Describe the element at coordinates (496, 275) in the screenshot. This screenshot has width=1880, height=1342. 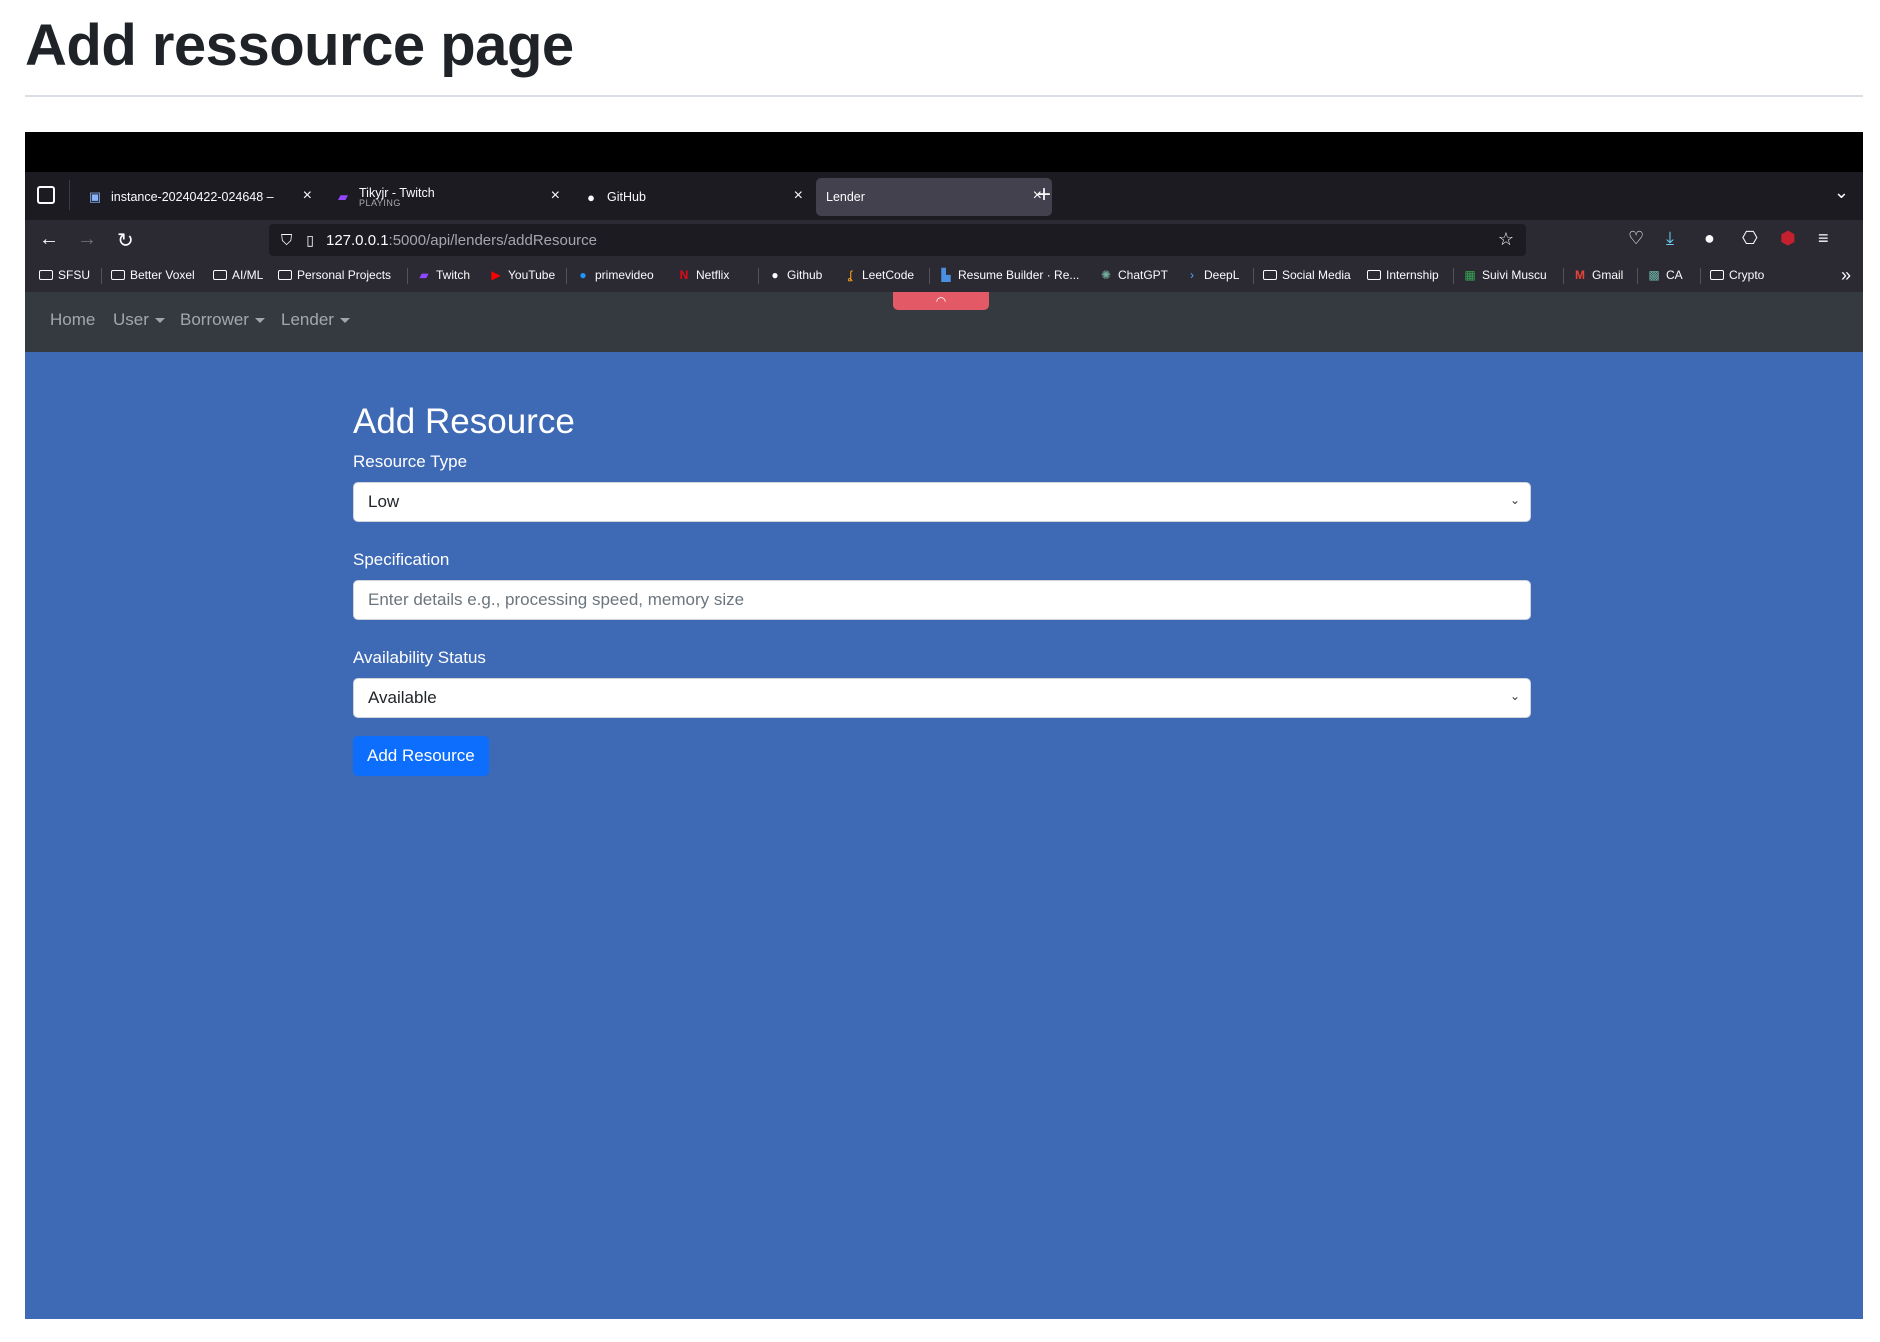
I see `youtube-icon: ▶` at that location.